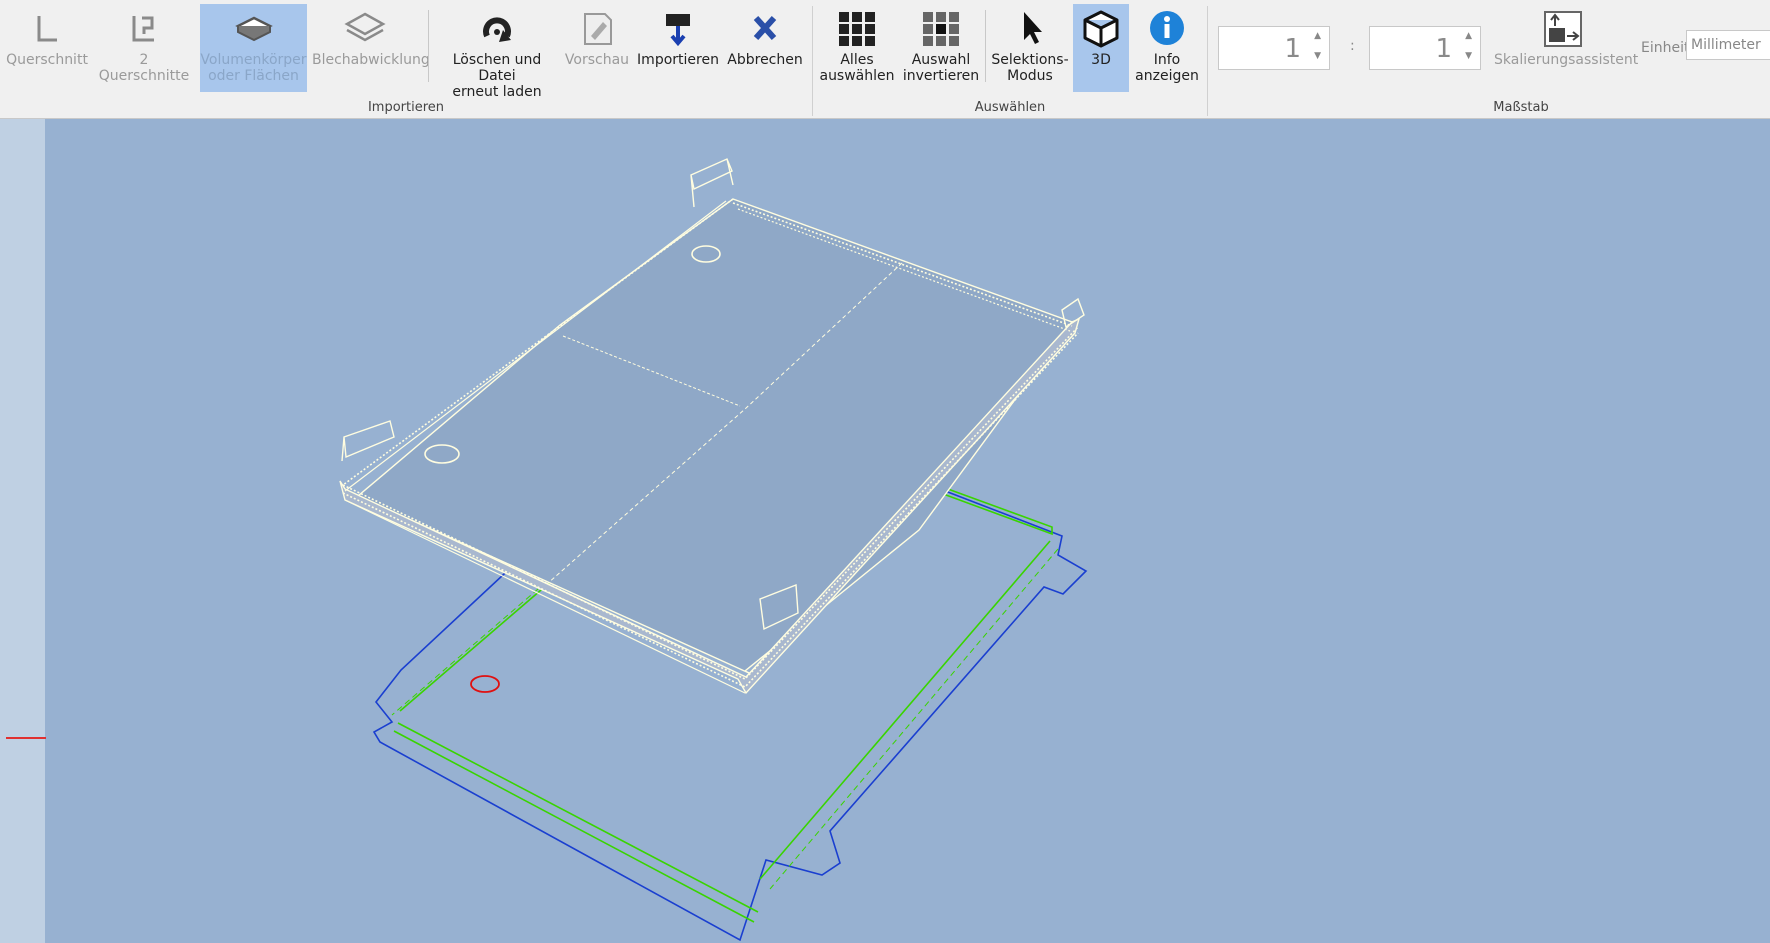  I want to click on preview-icon, so click(598, 29).